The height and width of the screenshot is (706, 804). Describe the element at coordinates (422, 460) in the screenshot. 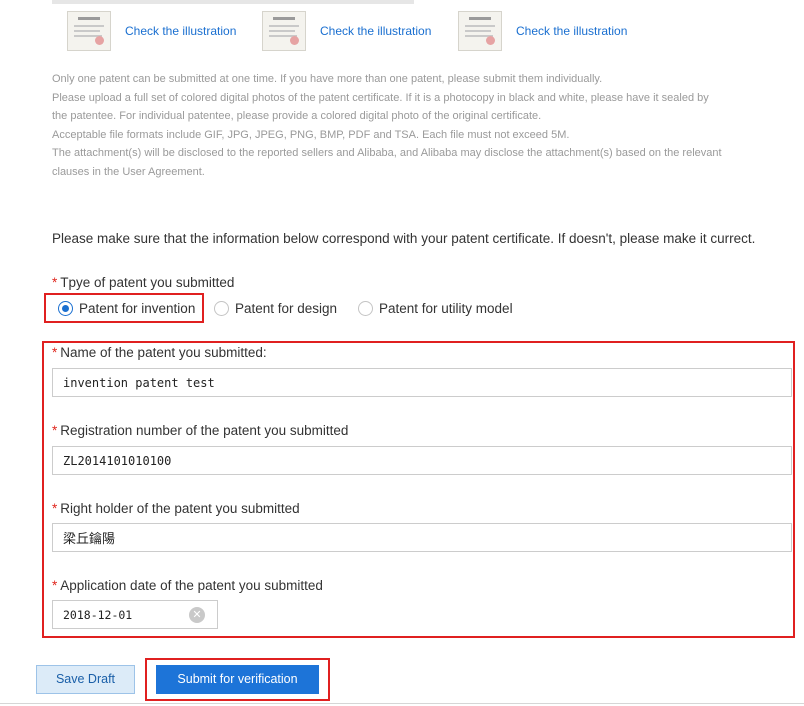

I see `registration-number-input` at that location.